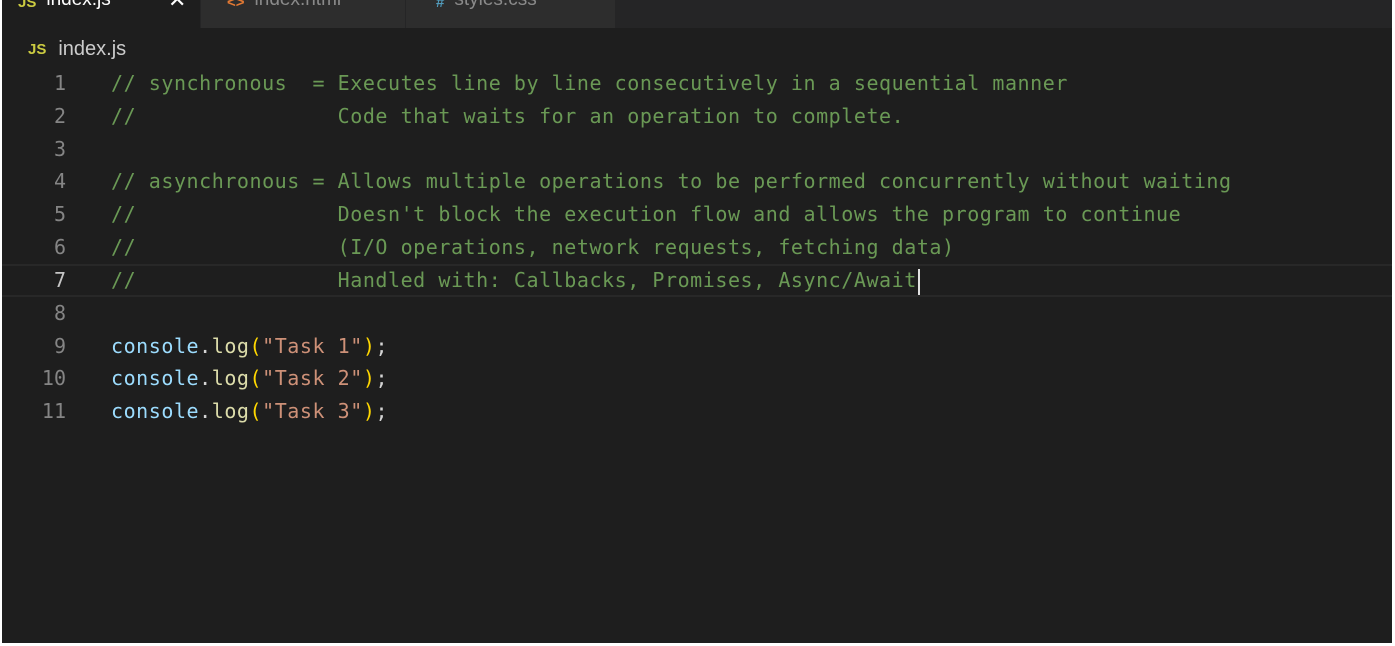 The height and width of the screenshot is (646, 1395). I want to click on tab-styles-css: # styles.css, so click(510, 14).